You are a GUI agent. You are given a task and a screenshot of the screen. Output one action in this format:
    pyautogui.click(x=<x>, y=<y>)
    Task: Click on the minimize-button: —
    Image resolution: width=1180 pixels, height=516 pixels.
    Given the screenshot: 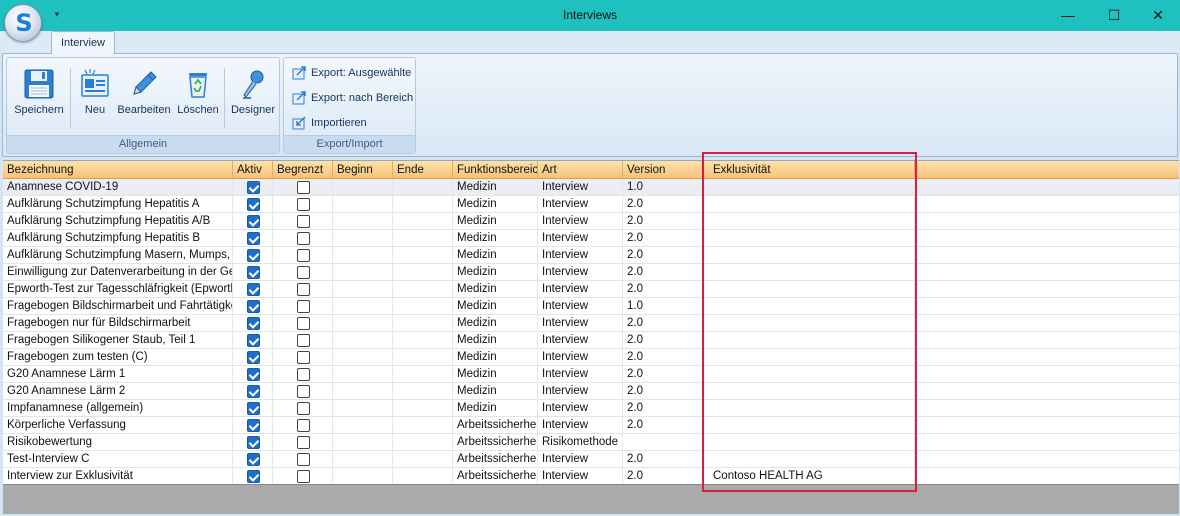 What is the action you would take?
    pyautogui.click(x=1068, y=15)
    